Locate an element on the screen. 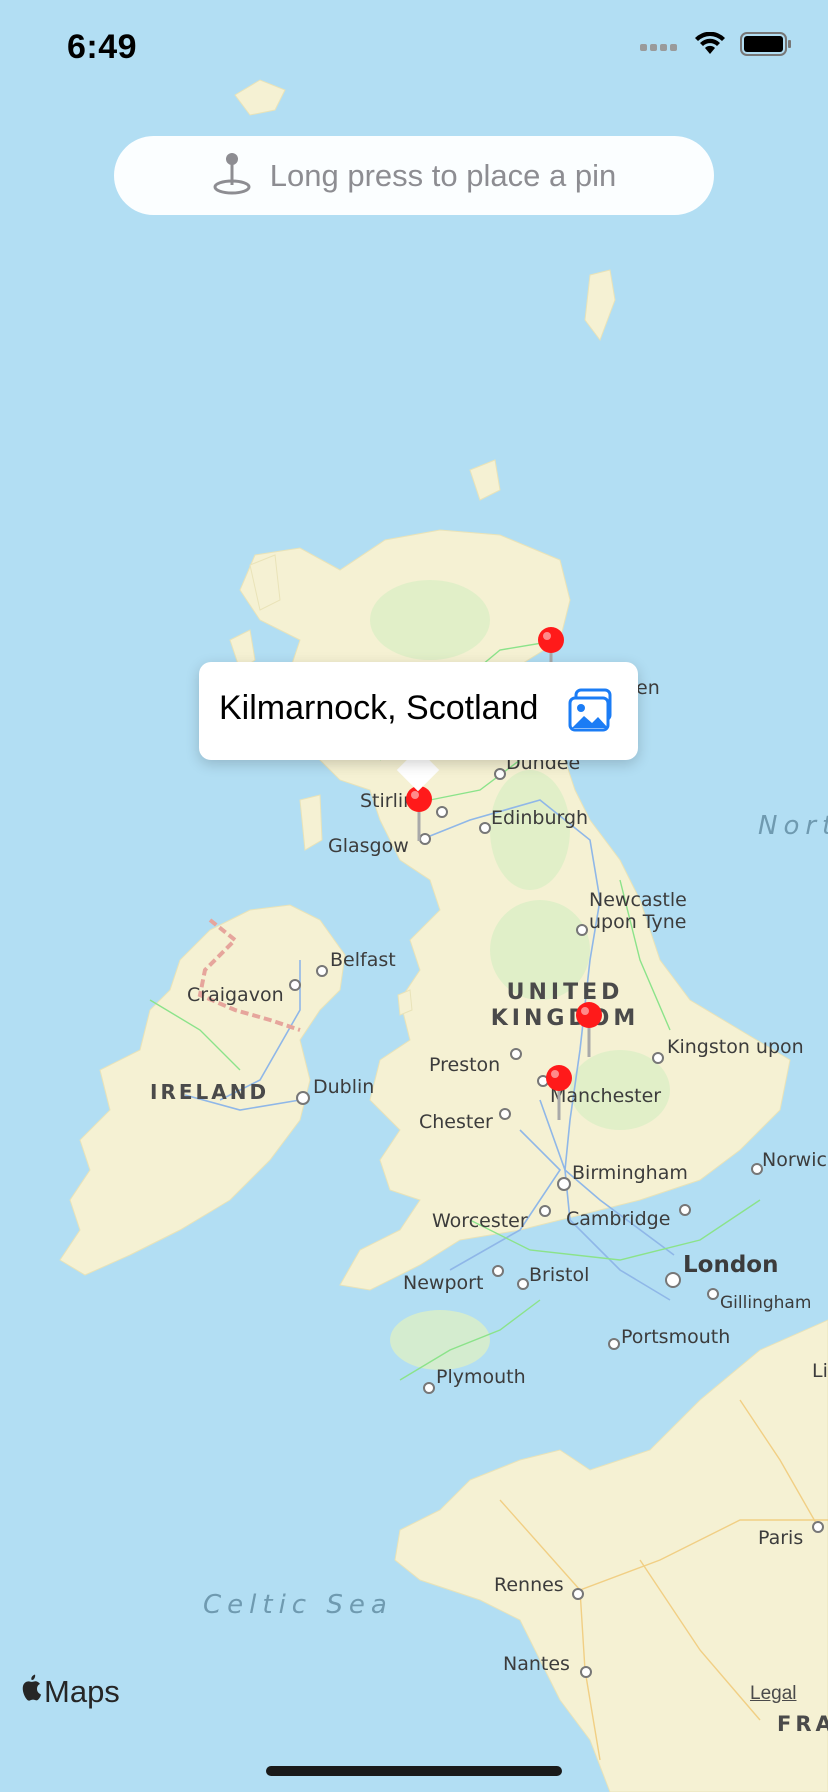  status-icons is located at coordinates (716, 46).